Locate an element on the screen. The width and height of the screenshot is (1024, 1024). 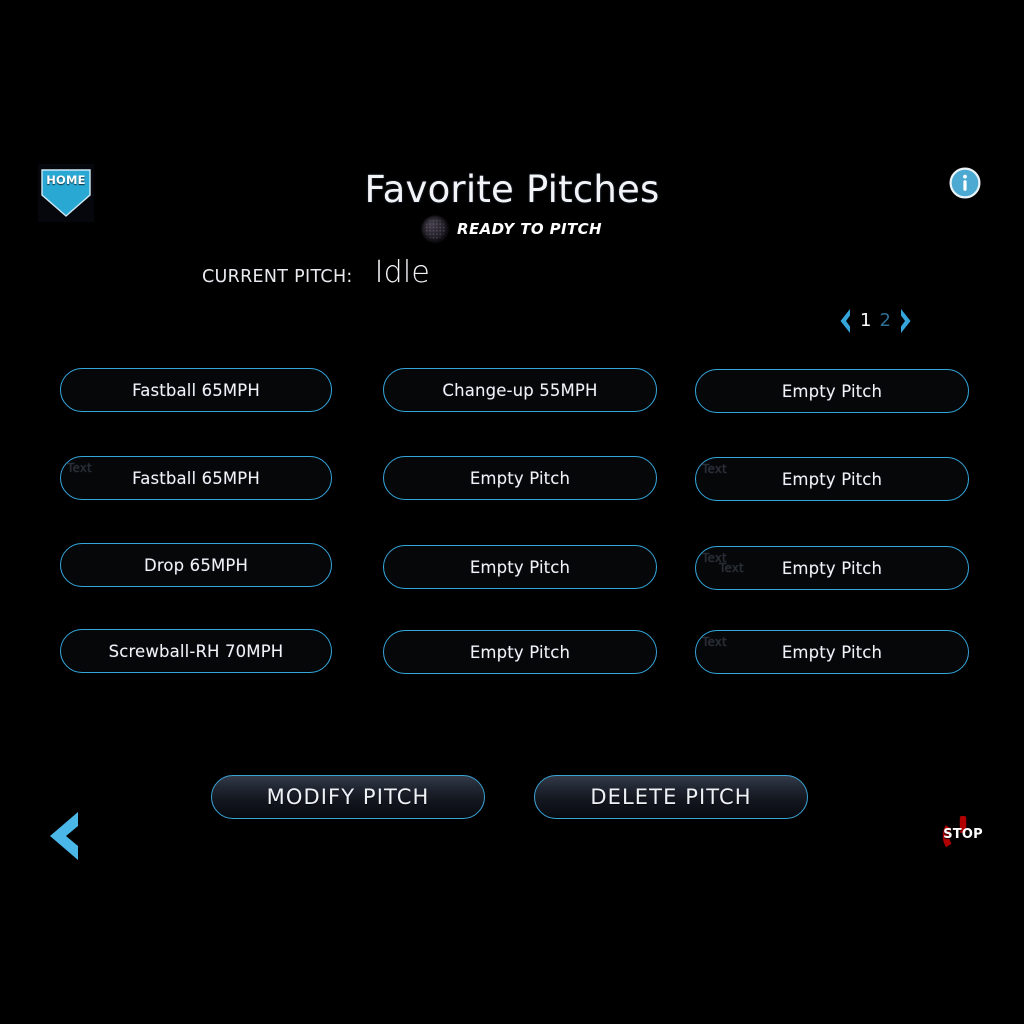
pitch-button-label: Change-up 55MPH is located at coordinates (520, 390).